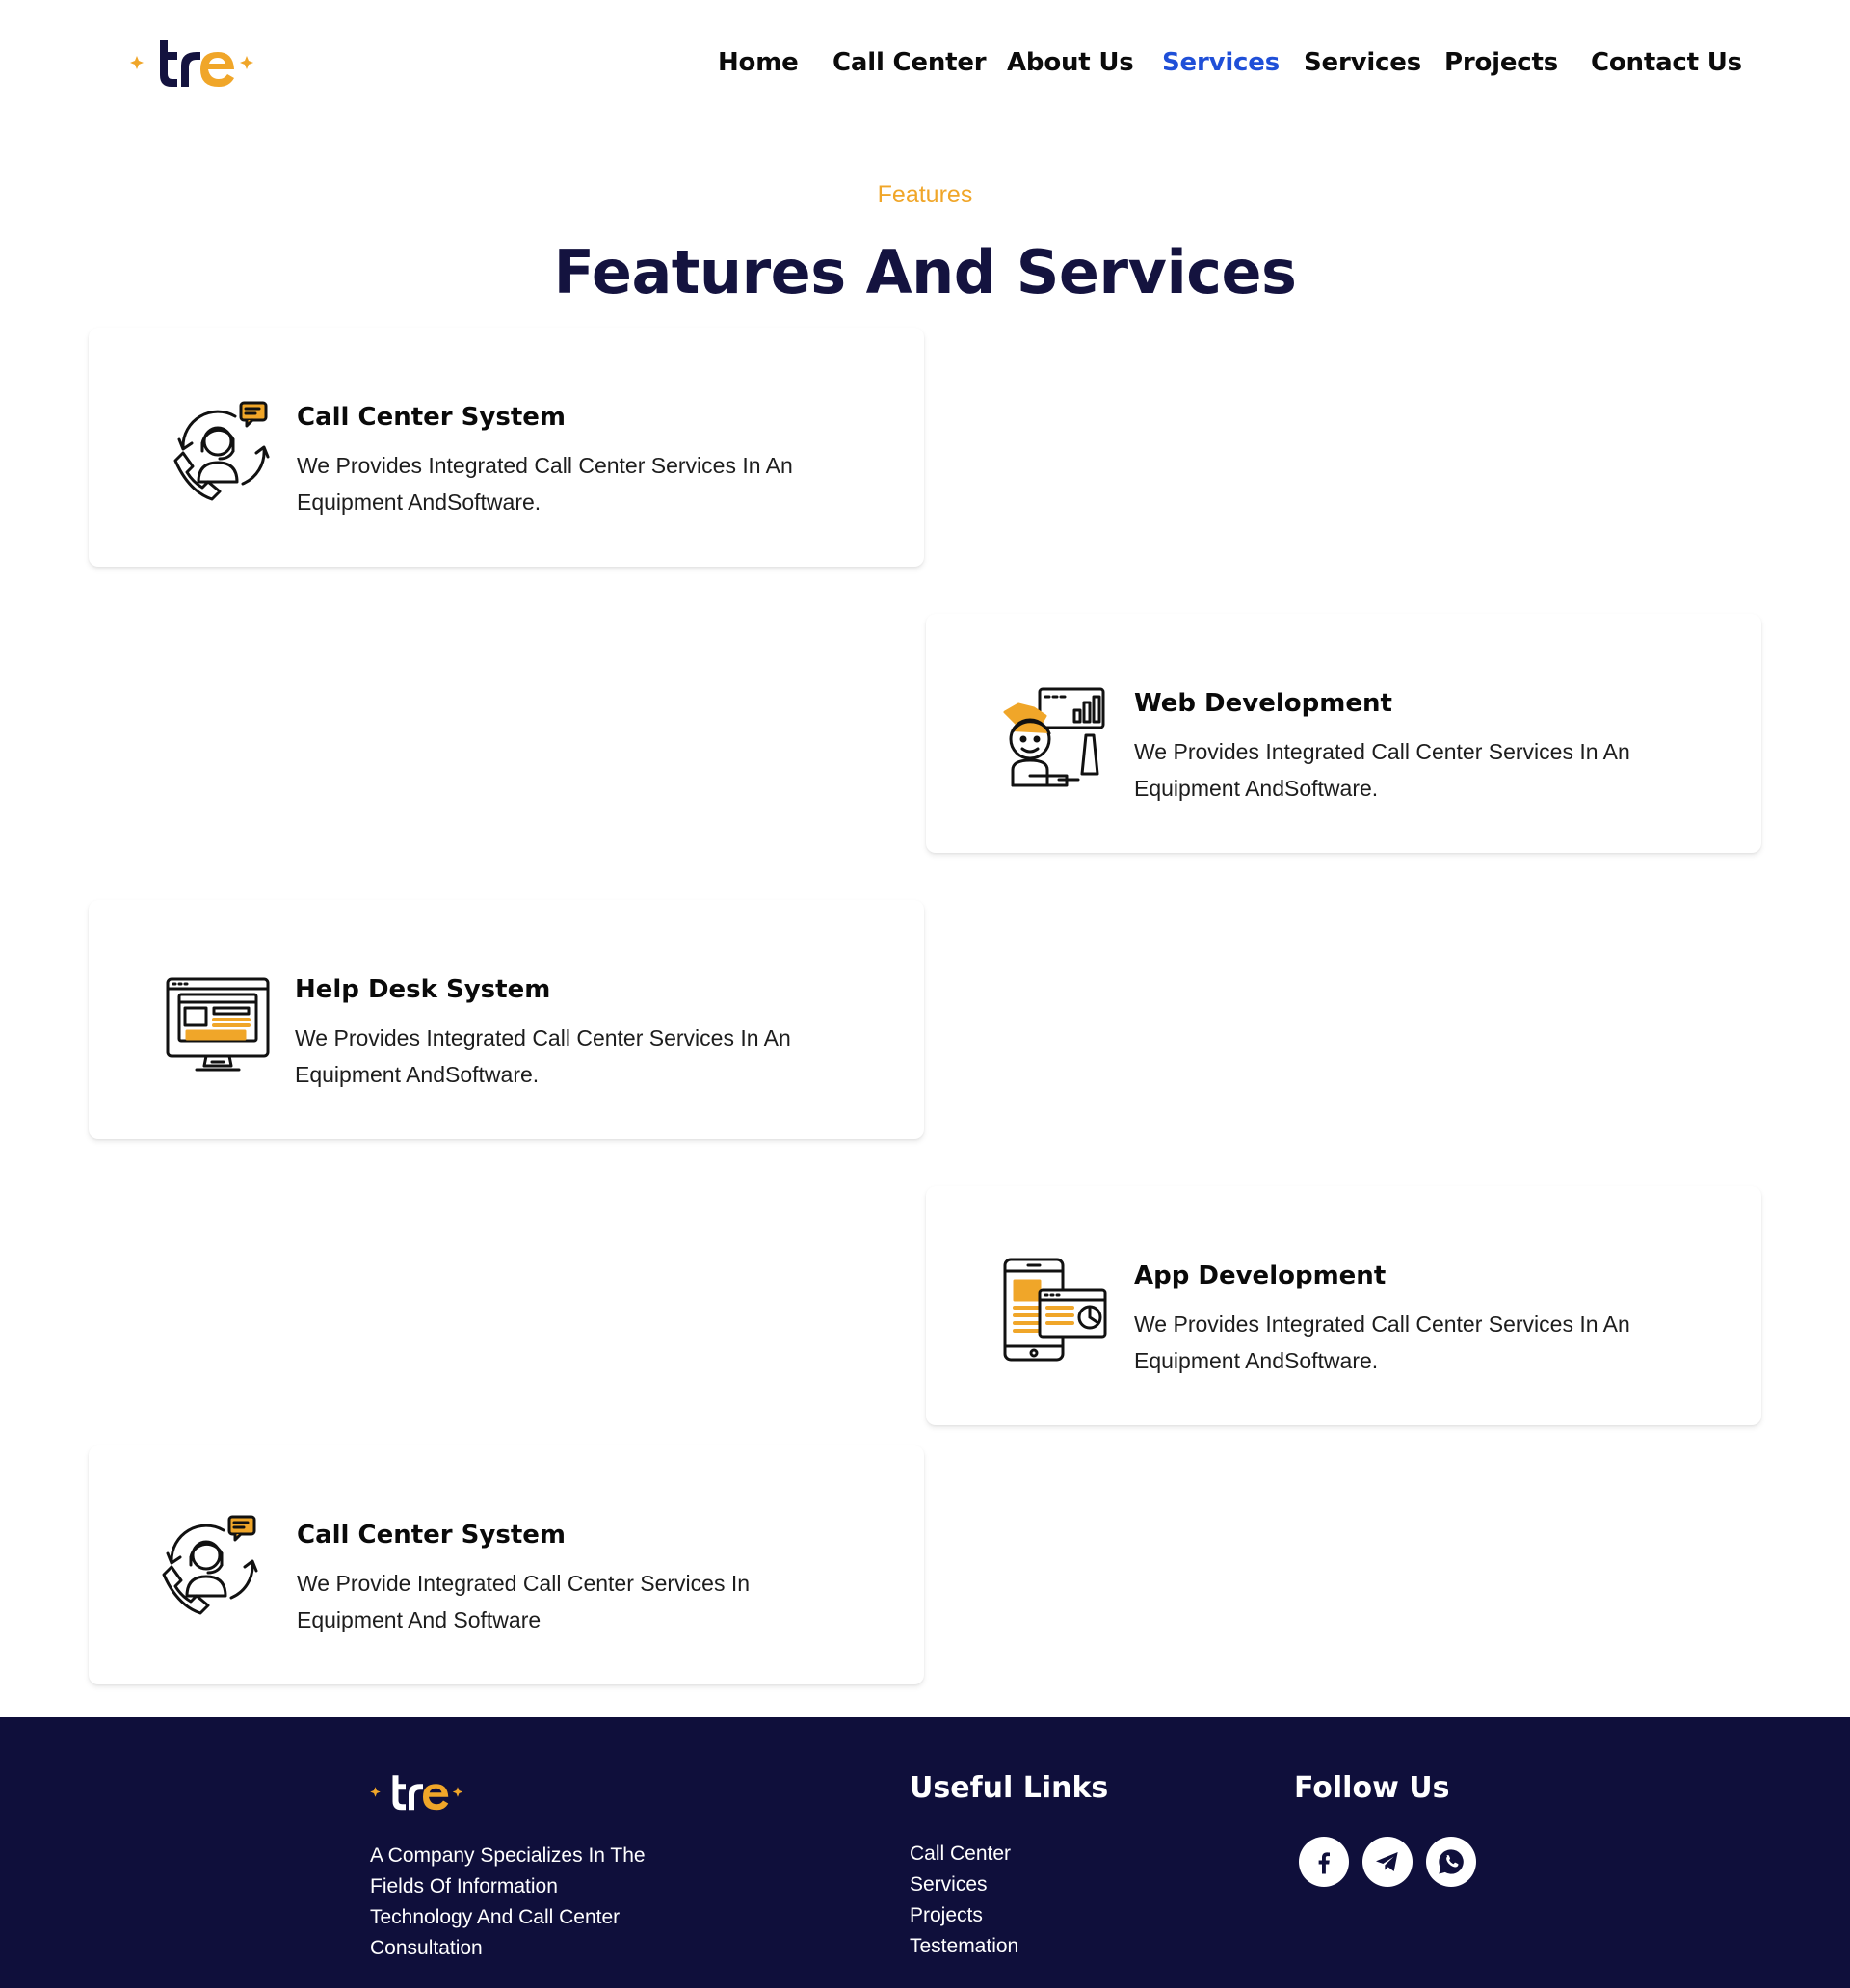 The height and width of the screenshot is (1988, 1850). What do you see at coordinates (947, 1915) in the screenshot?
I see `footer-link-projects: Projects` at bounding box center [947, 1915].